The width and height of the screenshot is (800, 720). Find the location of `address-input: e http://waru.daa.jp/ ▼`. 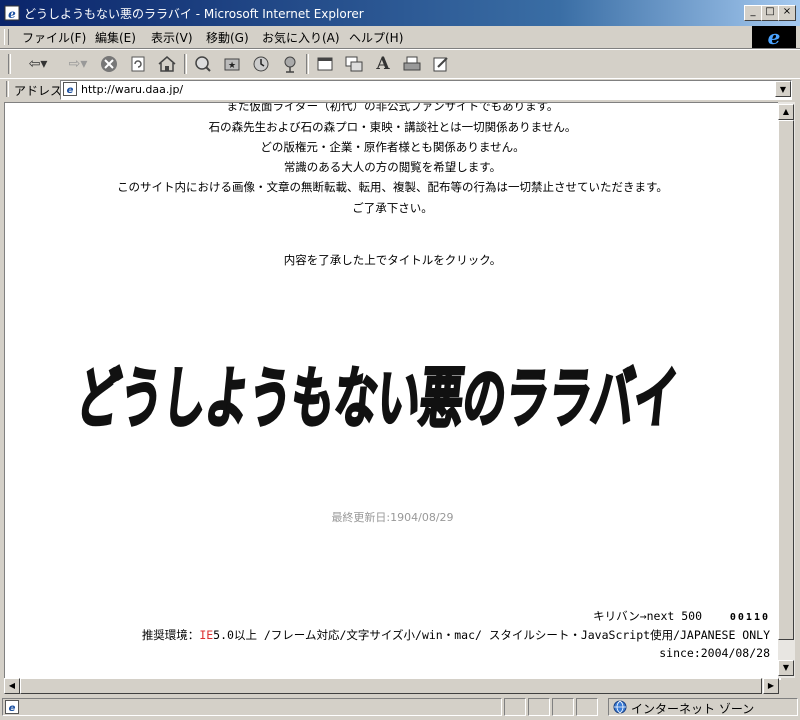

address-input: e http://waru.daa.jp/ ▼ is located at coordinates (426, 90).